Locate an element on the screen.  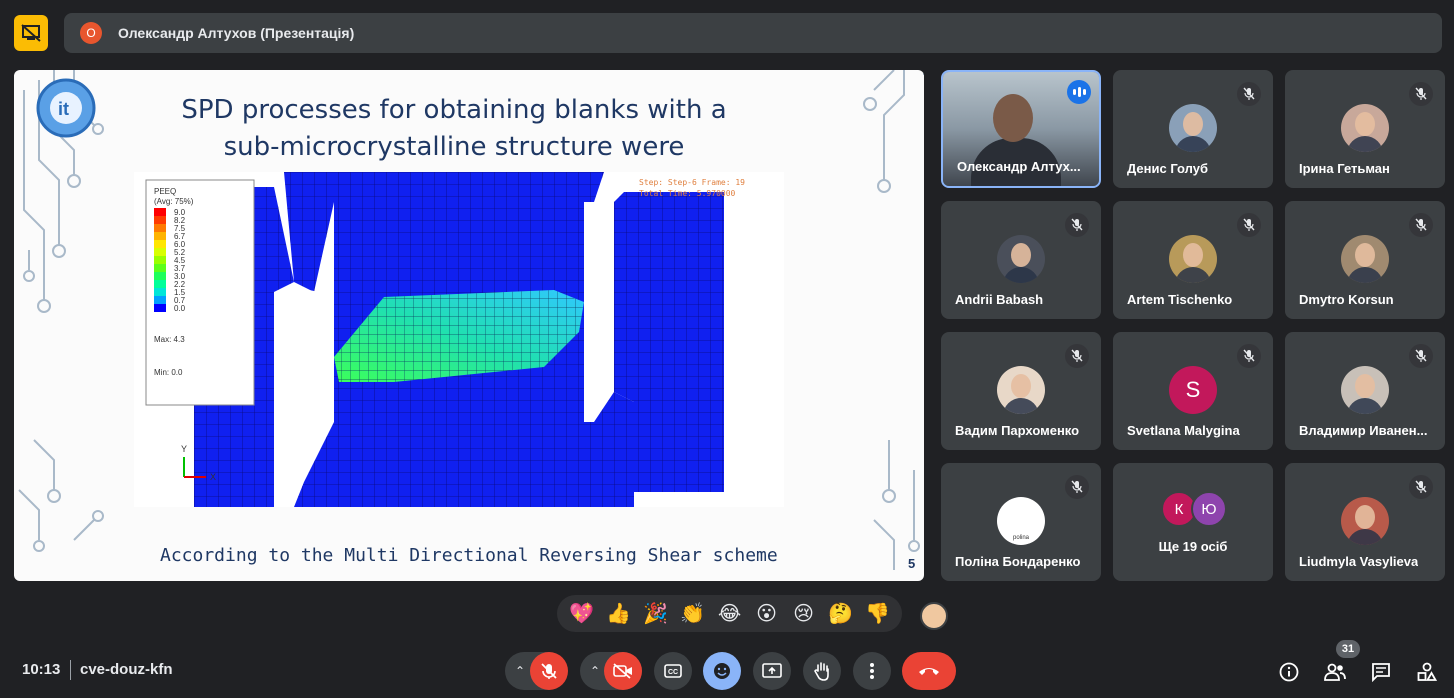
participant-tile: Andrii Babash is located at coordinates (1021, 260).